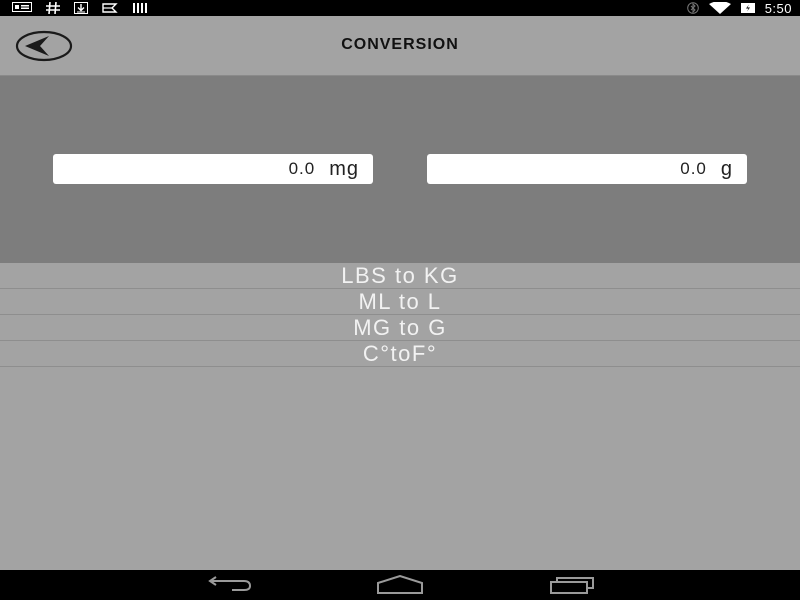 This screenshot has height=600, width=800. What do you see at coordinates (110, 8) in the screenshot?
I see `flag-icon` at bounding box center [110, 8].